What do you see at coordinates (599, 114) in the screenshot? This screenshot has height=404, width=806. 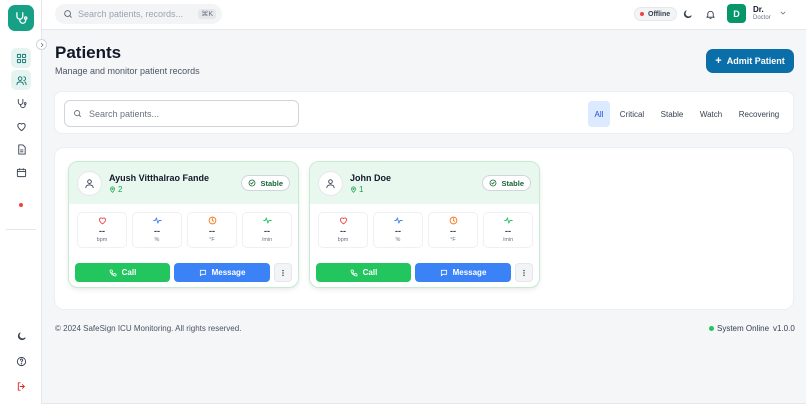 I see `filter-tab-all: All` at bounding box center [599, 114].